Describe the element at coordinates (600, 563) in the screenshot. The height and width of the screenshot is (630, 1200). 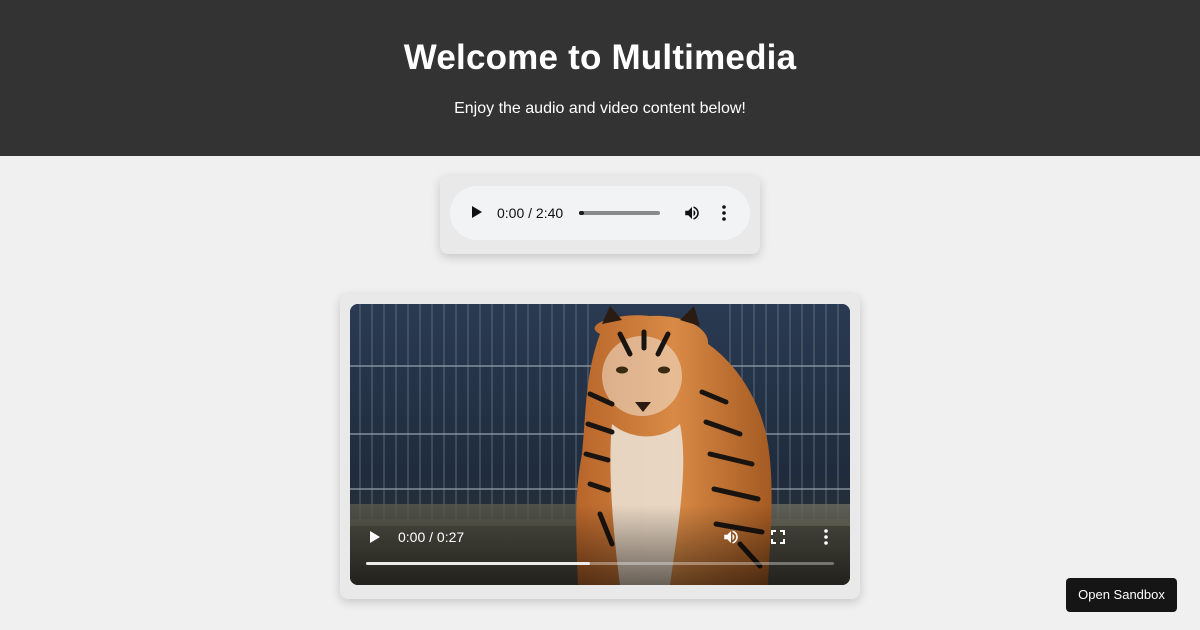
I see `video-seek-bar` at that location.